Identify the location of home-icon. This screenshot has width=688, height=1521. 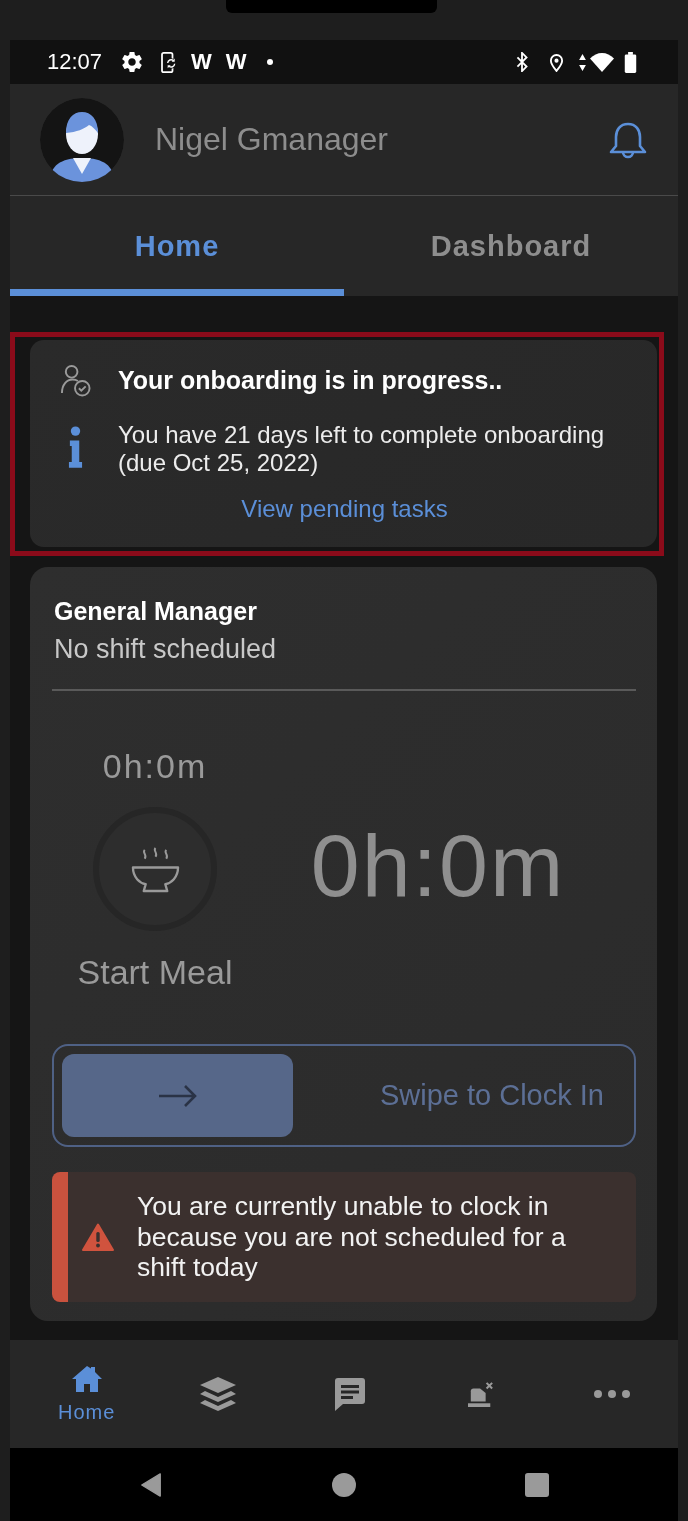
(86, 1378).